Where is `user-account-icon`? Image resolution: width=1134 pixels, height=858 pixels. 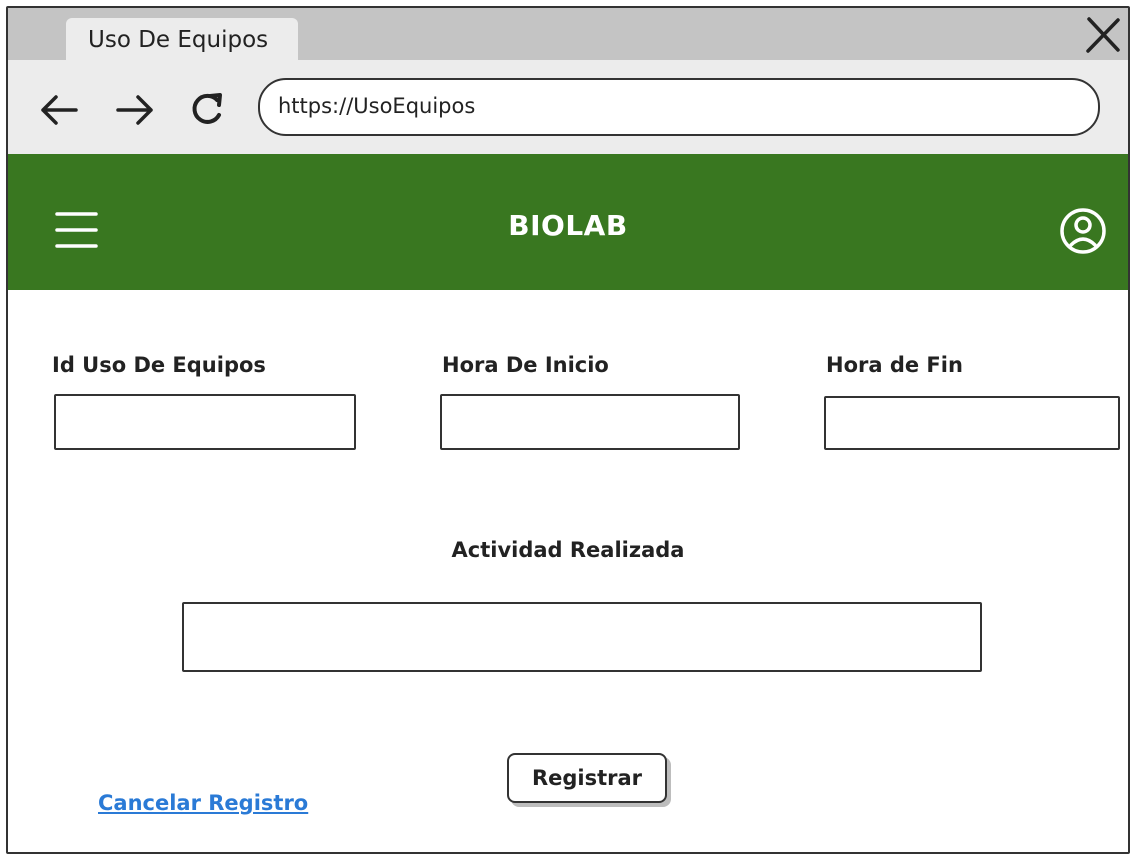 user-account-icon is located at coordinates (1083, 231).